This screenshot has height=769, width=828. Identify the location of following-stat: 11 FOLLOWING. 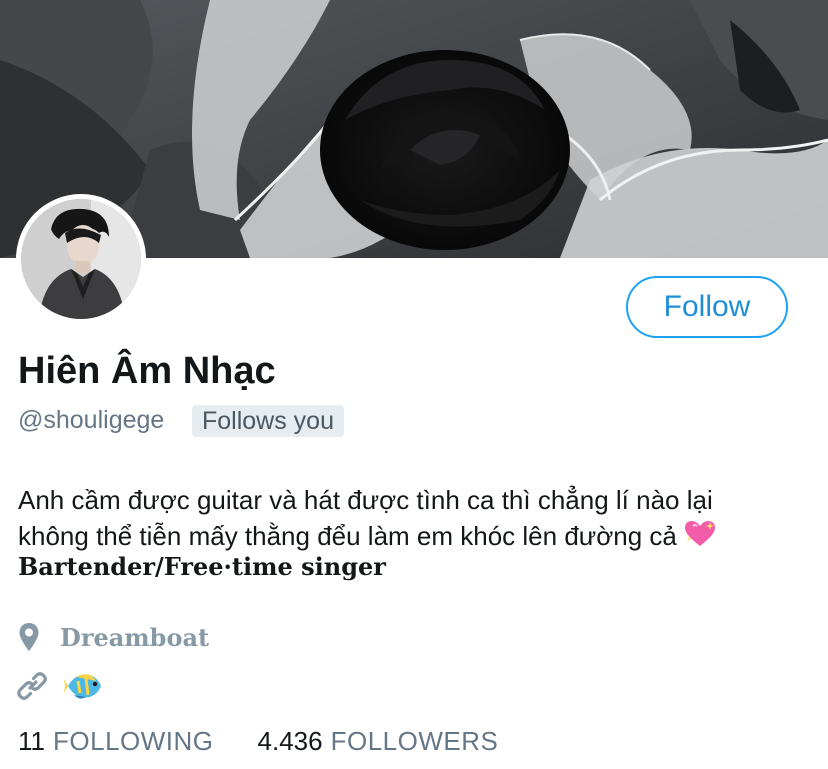
(116, 741).